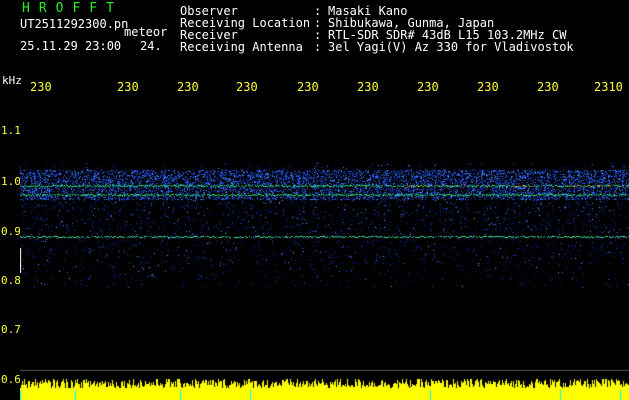 This screenshot has height=400, width=629. What do you see at coordinates (151, 46) in the screenshot?
I see `meteor-count: 24.` at bounding box center [151, 46].